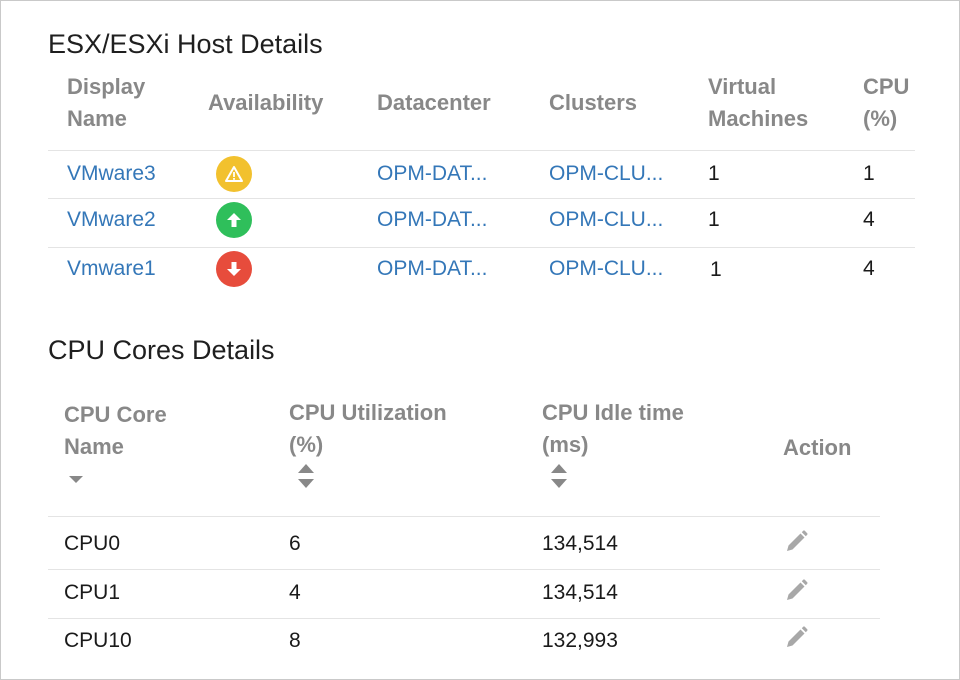 The height and width of the screenshot is (680, 960). I want to click on col-header-clusters: Clusters, so click(593, 103).